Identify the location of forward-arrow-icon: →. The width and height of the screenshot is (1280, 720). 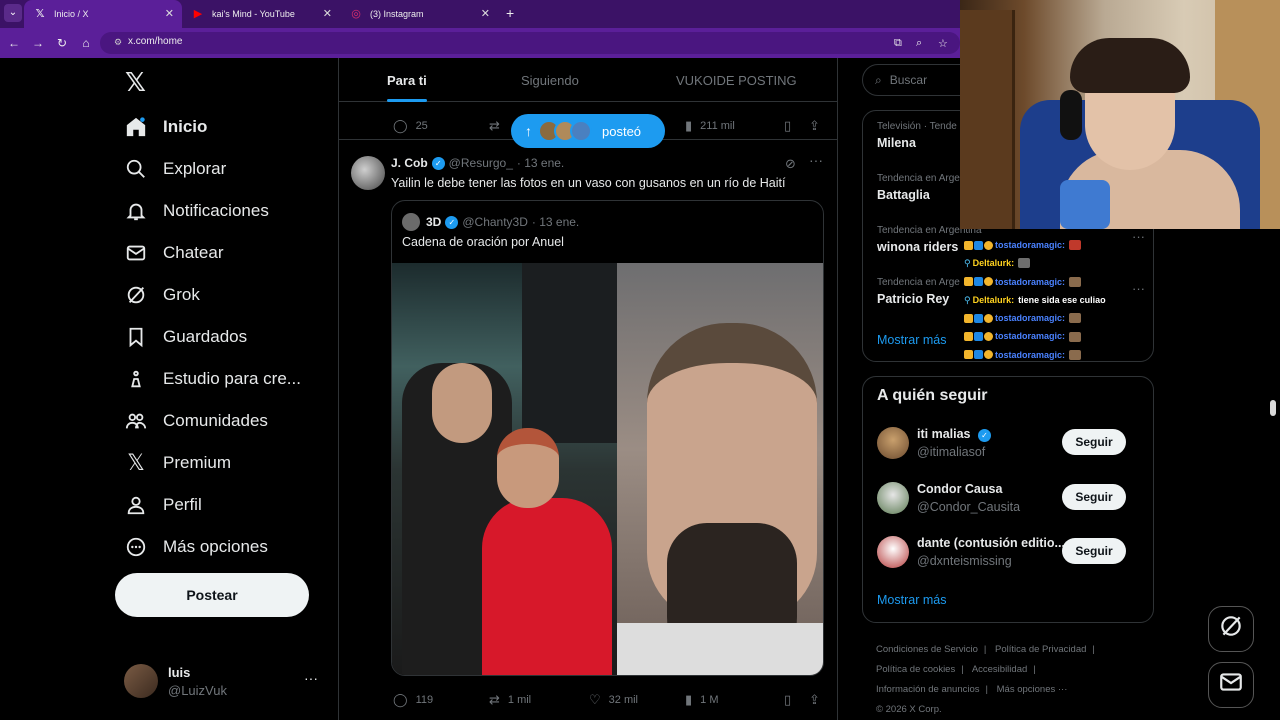
(38, 43).